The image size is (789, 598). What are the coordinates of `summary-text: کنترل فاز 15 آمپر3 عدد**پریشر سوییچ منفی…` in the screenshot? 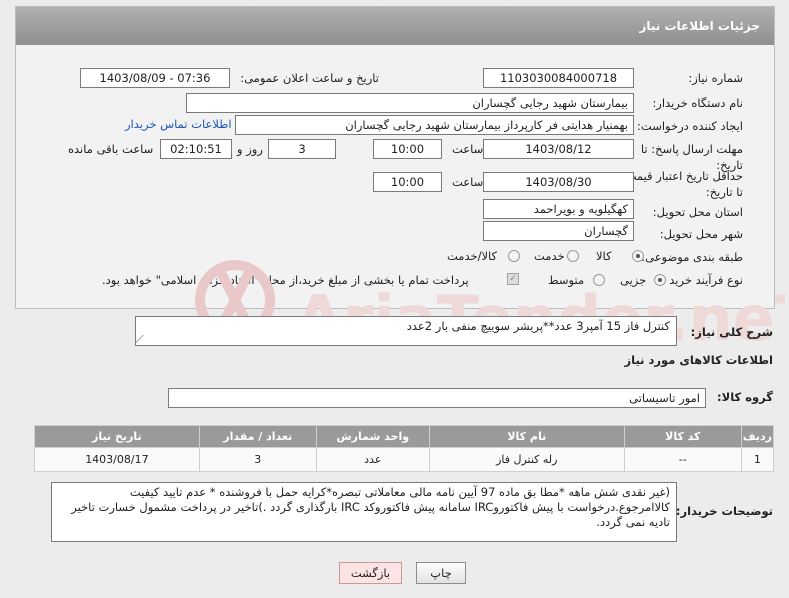 It's located at (538, 326).